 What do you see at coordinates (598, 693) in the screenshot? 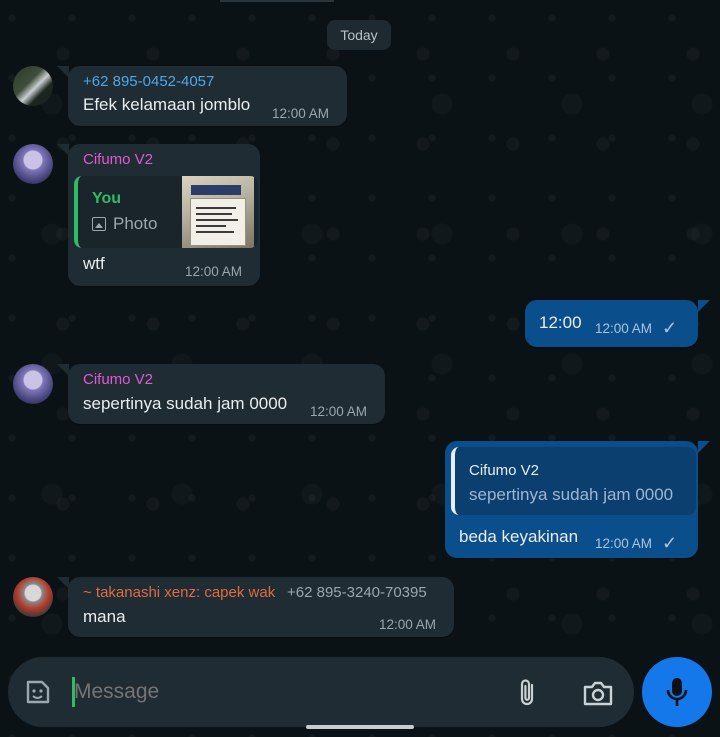
I see `camera-icon` at bounding box center [598, 693].